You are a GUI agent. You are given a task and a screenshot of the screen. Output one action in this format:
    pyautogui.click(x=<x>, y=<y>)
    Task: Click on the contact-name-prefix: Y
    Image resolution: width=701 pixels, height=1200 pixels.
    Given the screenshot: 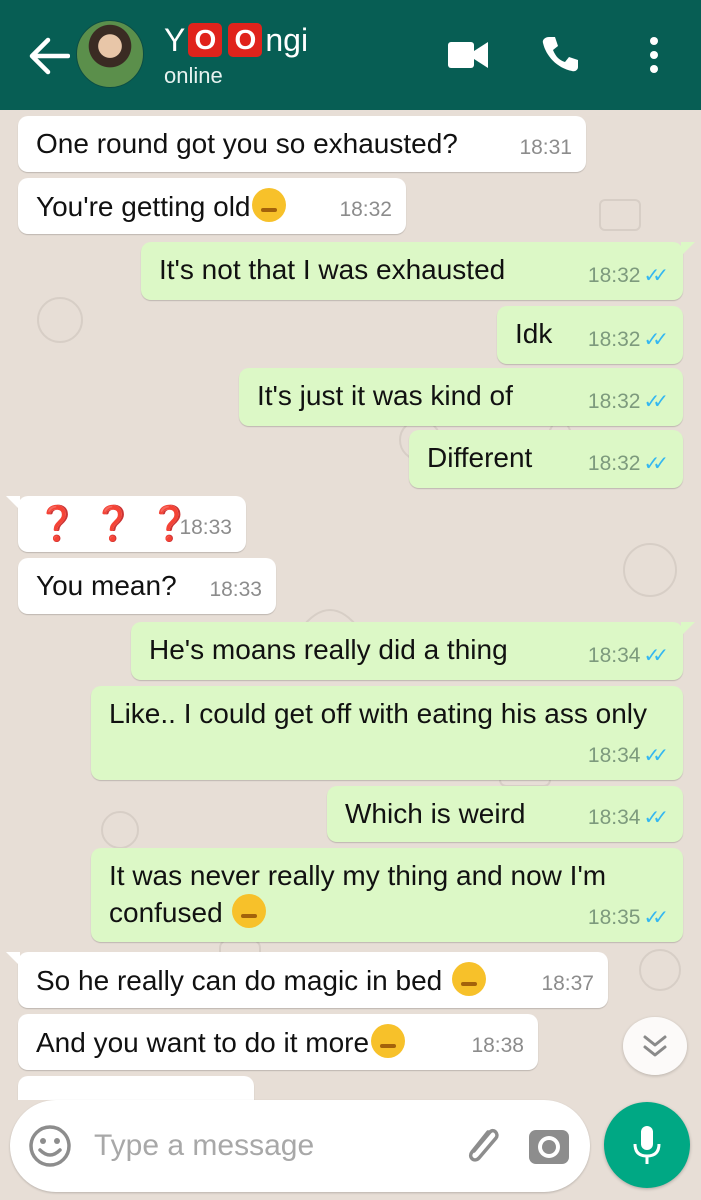 What is the action you would take?
    pyautogui.click(x=175, y=39)
    